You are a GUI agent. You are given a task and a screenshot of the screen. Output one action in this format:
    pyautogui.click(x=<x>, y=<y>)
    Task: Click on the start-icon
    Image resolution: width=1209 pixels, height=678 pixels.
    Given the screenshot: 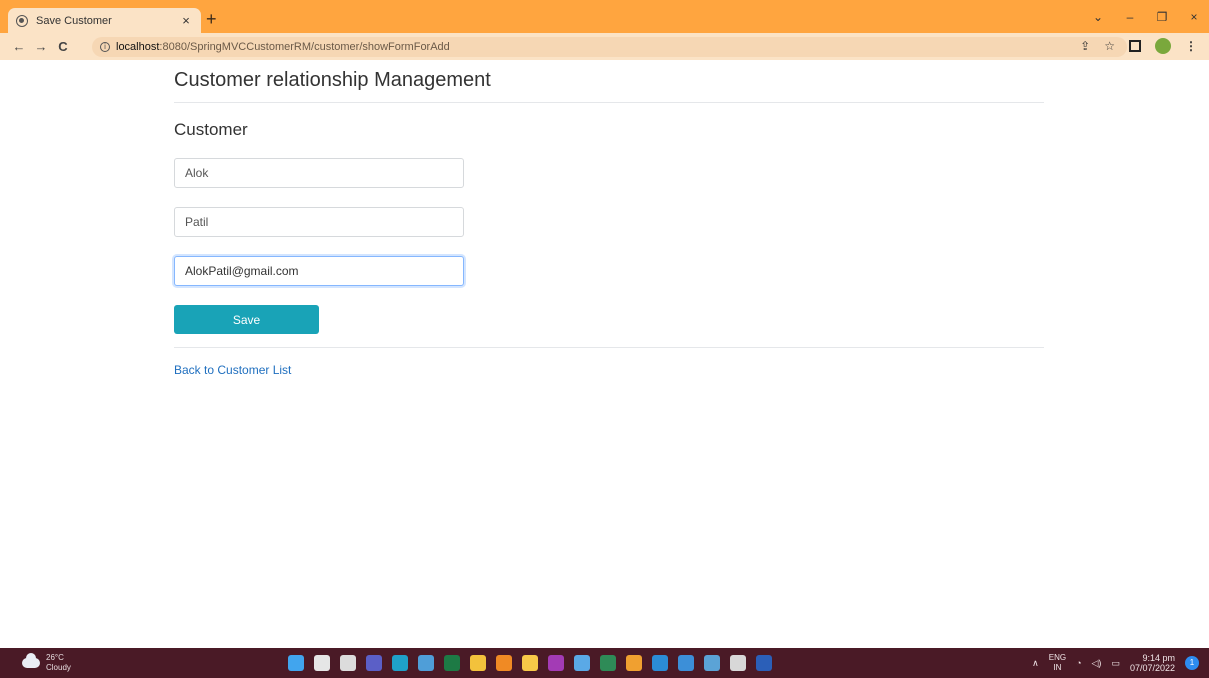 What is the action you would take?
    pyautogui.click(x=296, y=663)
    